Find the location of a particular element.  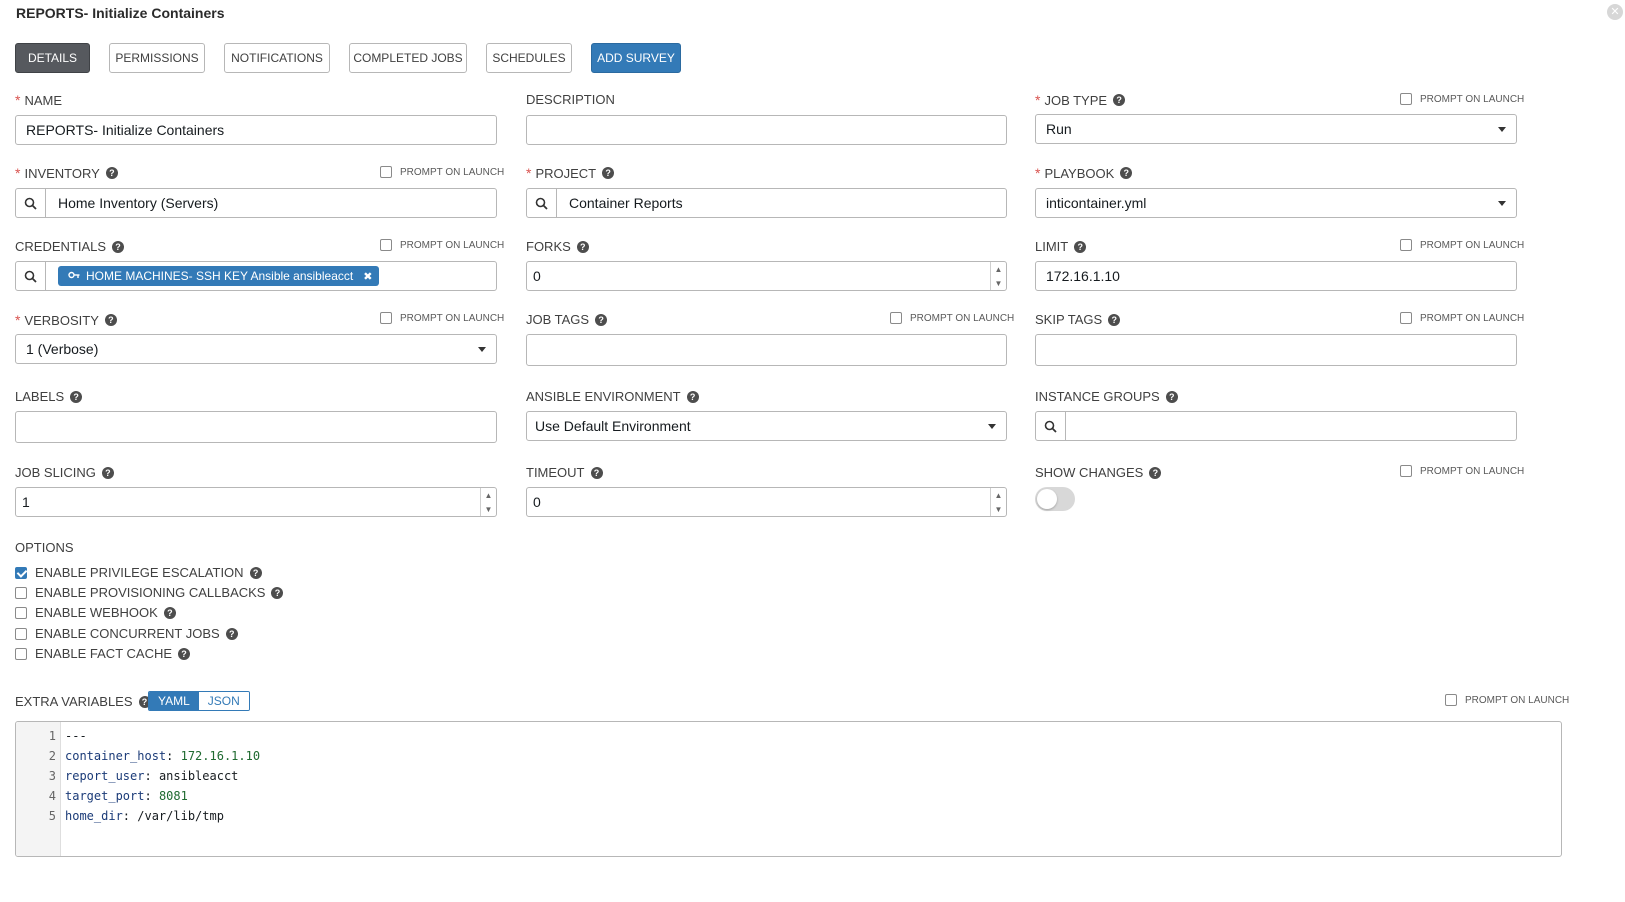

tab-completed-jobs: COMPLETED JOBS is located at coordinates (408, 58).